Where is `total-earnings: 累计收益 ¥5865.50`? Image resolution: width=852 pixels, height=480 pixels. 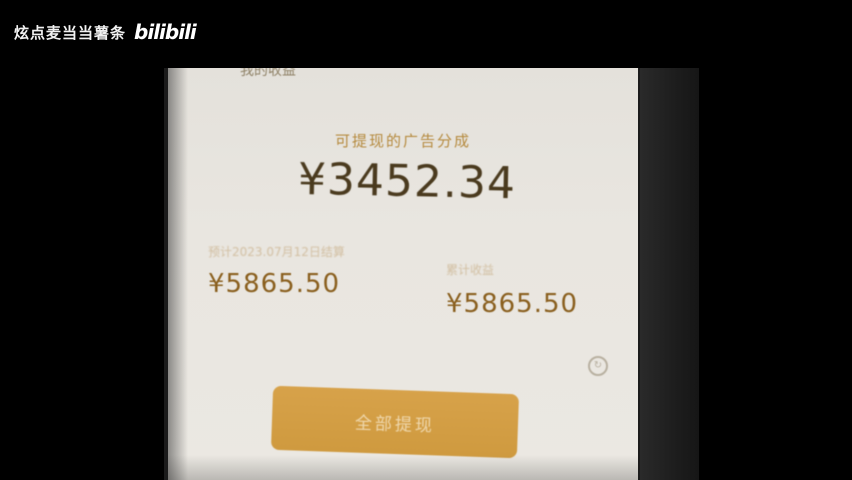 total-earnings: 累计收益 ¥5865.50 is located at coordinates (531, 290).